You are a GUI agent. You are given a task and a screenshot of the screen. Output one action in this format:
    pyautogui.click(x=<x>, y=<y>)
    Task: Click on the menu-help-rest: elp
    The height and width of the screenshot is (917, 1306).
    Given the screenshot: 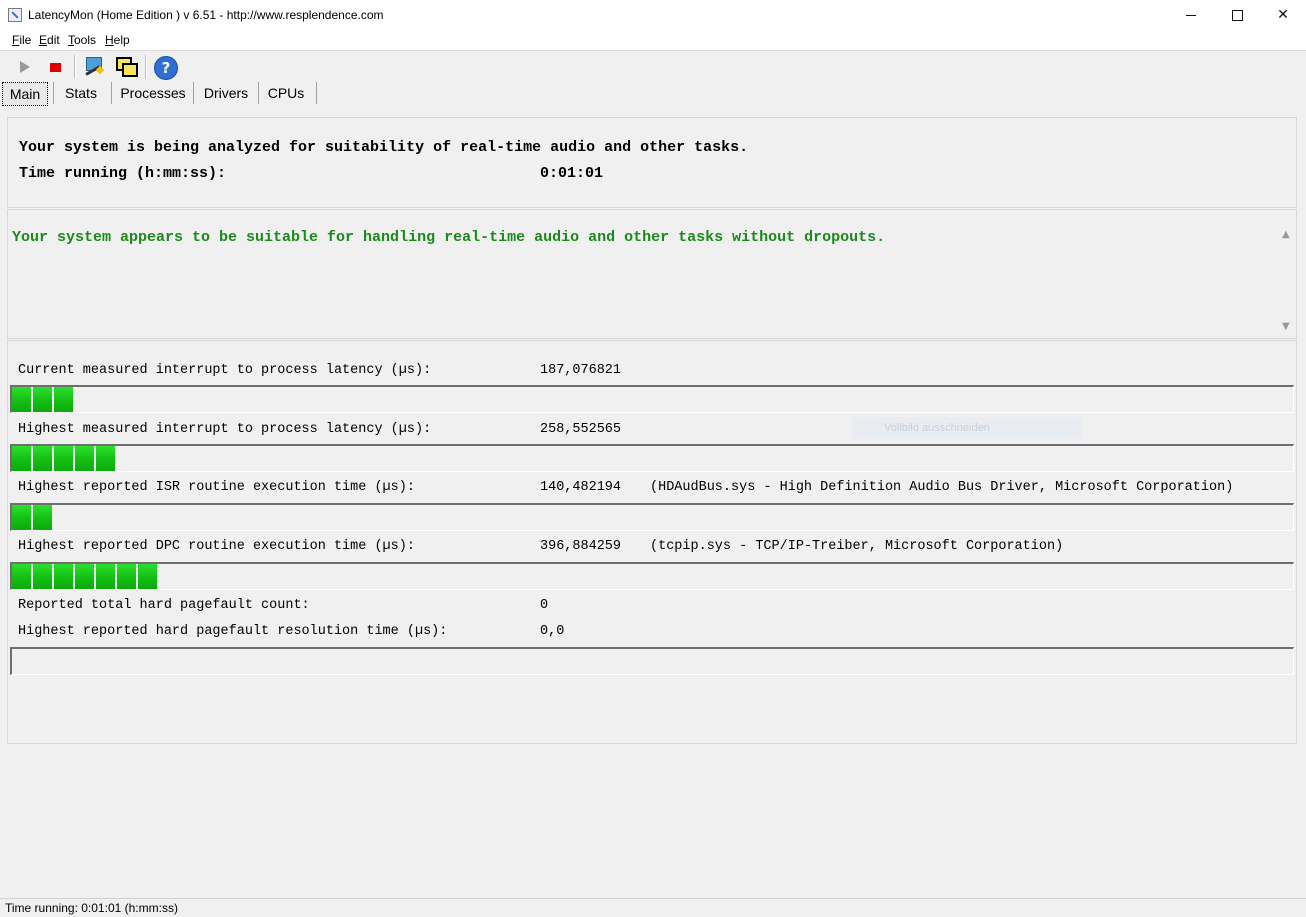 What is the action you would take?
    pyautogui.click(x=121, y=40)
    